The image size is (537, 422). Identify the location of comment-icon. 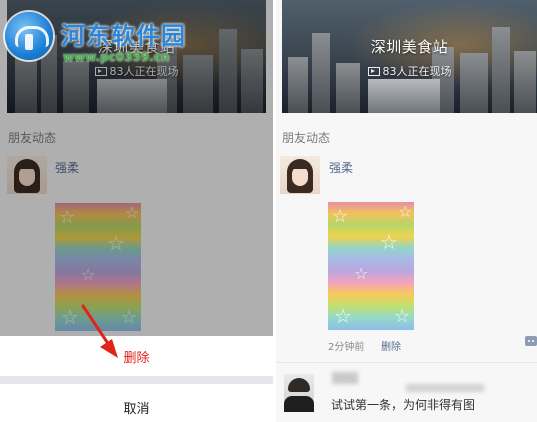
(531, 341).